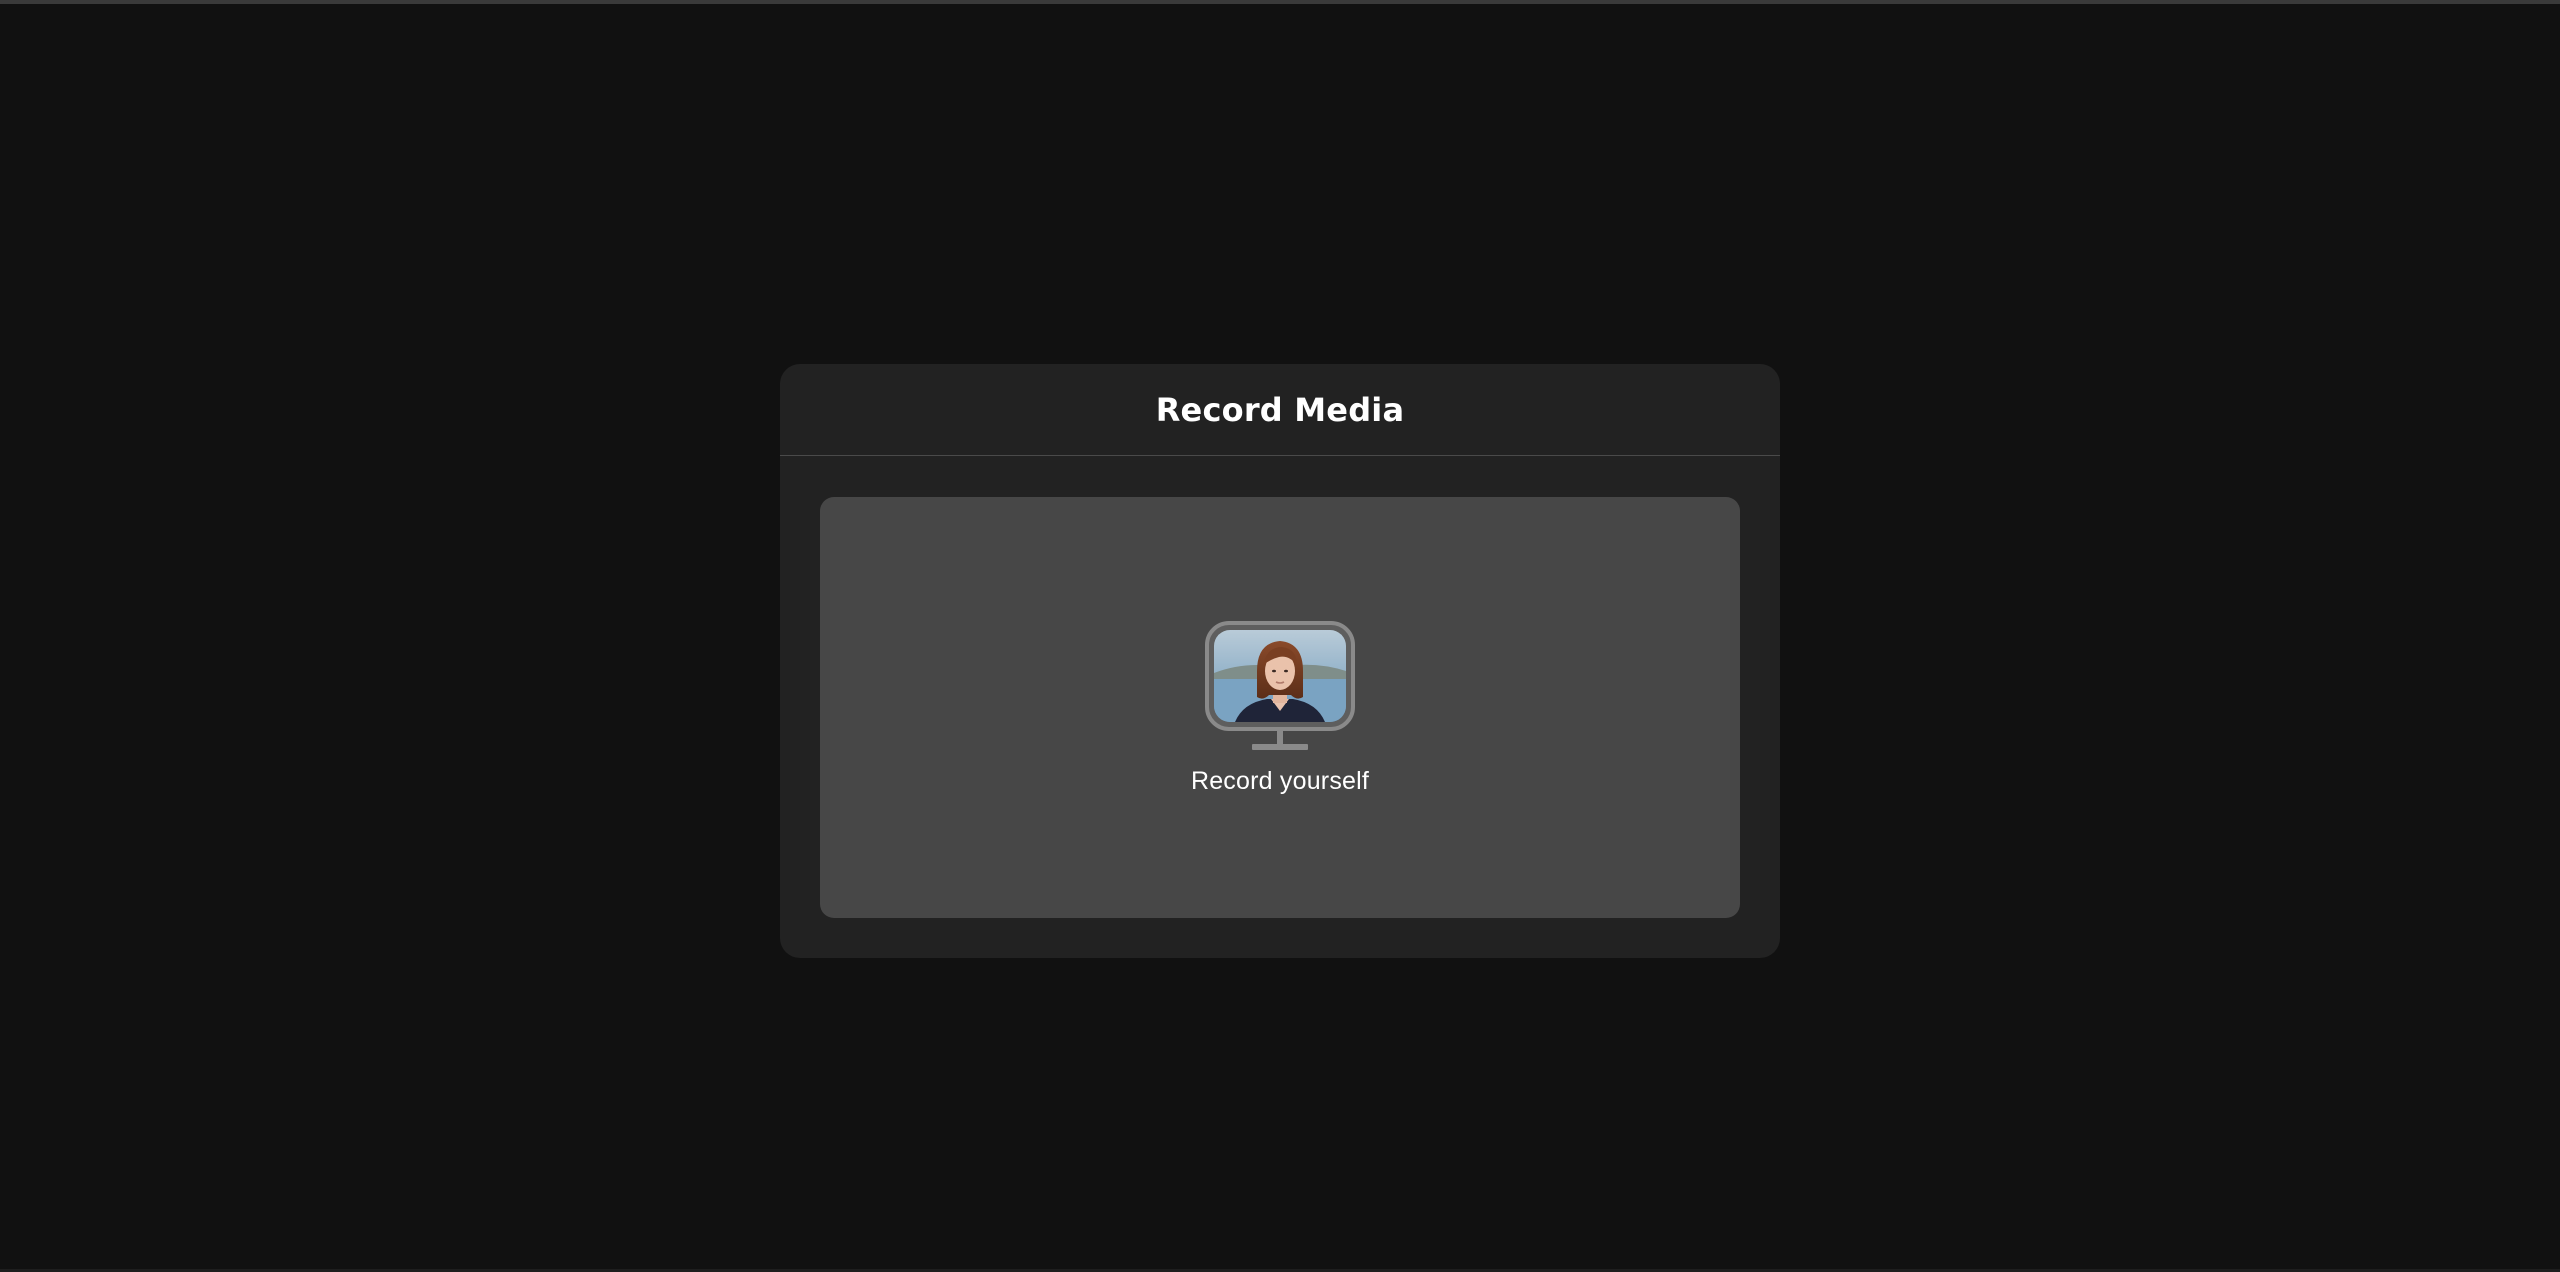  What do you see at coordinates (1280, 2) in the screenshot?
I see `top-edge-bar` at bounding box center [1280, 2].